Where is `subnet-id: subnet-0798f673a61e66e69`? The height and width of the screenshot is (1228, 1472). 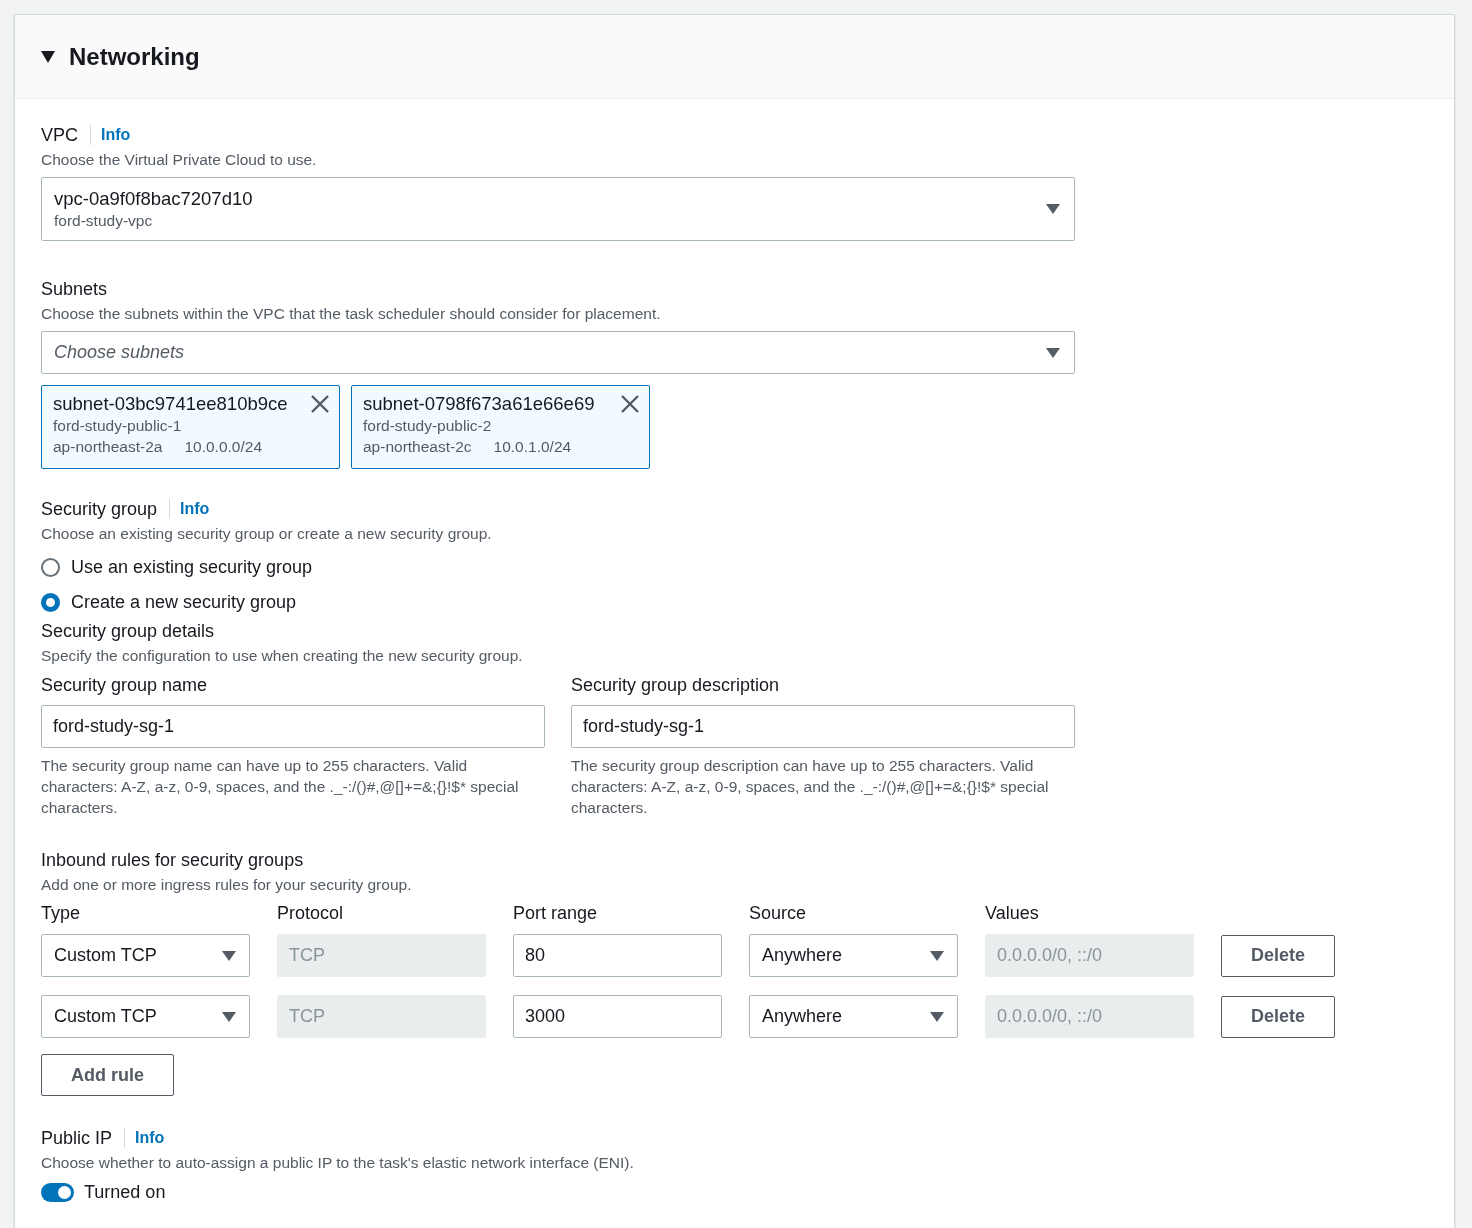
subnet-id: subnet-0798f673a61e66e69 is located at coordinates (479, 404).